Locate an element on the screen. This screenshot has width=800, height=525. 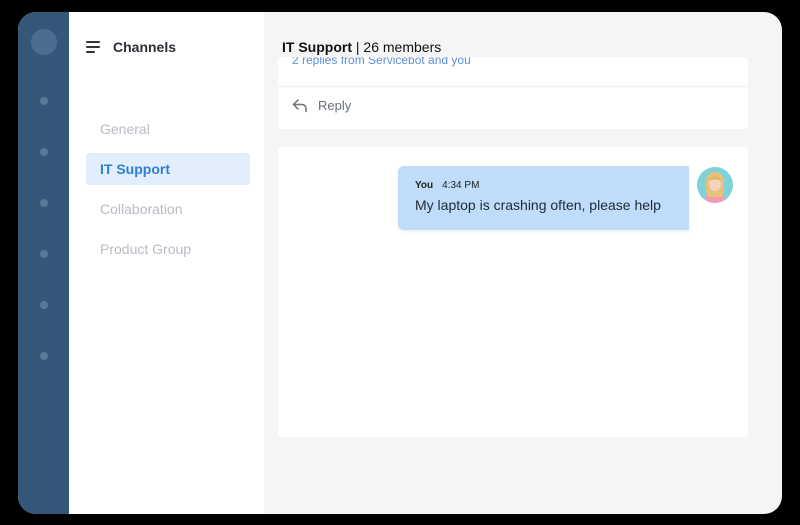
user-avatar-icon is located at coordinates (715, 185).